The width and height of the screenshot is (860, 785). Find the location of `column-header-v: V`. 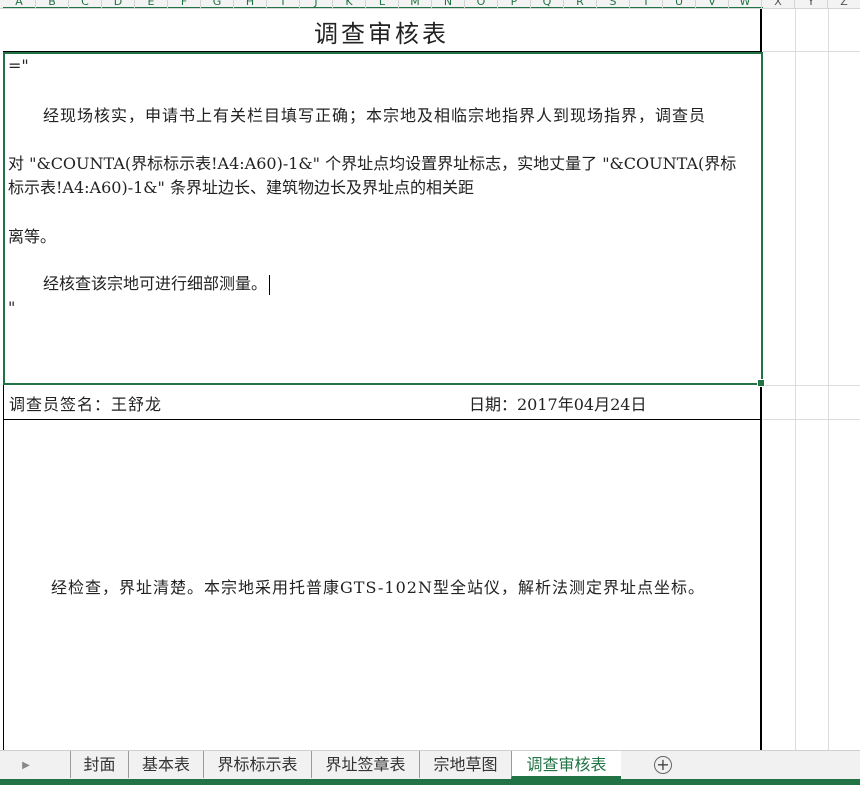

column-header-v: V is located at coordinates (712, 4).